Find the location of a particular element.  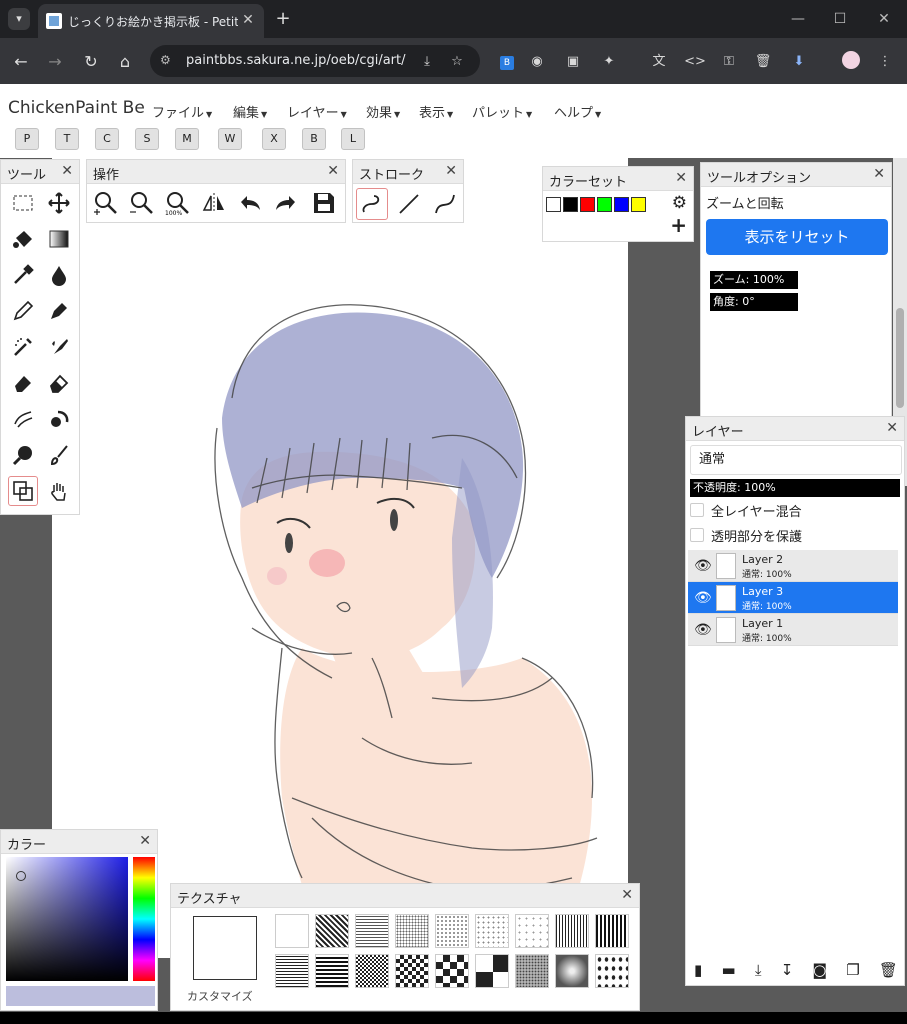

blend-mode-select: 通常 is located at coordinates (796, 460).